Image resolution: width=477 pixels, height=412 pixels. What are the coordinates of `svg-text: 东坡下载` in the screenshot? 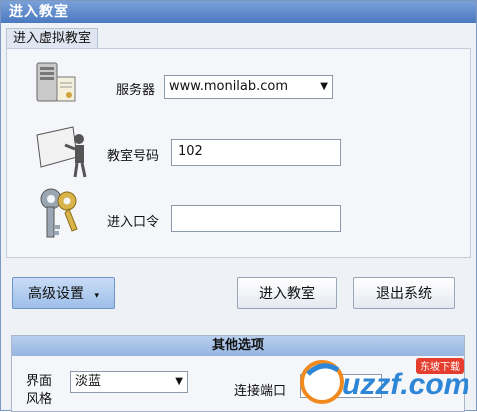 It's located at (440, 366).